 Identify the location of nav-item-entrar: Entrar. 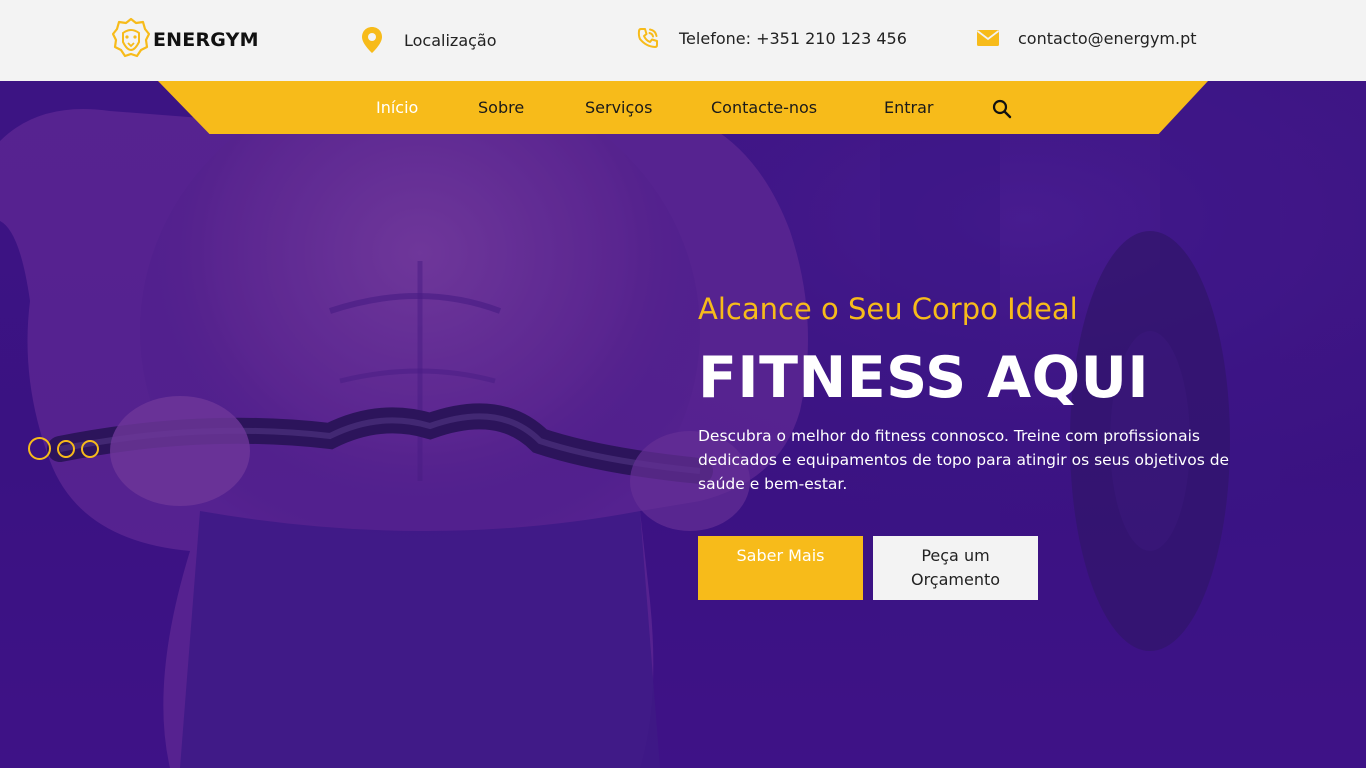
(908, 107).